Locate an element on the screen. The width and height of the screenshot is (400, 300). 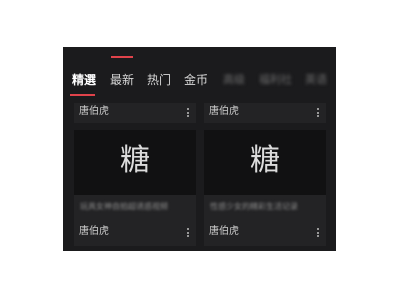
category-tabs: 精選 最新 热门 金币 高级 福利社 英语 is located at coordinates (199, 80).